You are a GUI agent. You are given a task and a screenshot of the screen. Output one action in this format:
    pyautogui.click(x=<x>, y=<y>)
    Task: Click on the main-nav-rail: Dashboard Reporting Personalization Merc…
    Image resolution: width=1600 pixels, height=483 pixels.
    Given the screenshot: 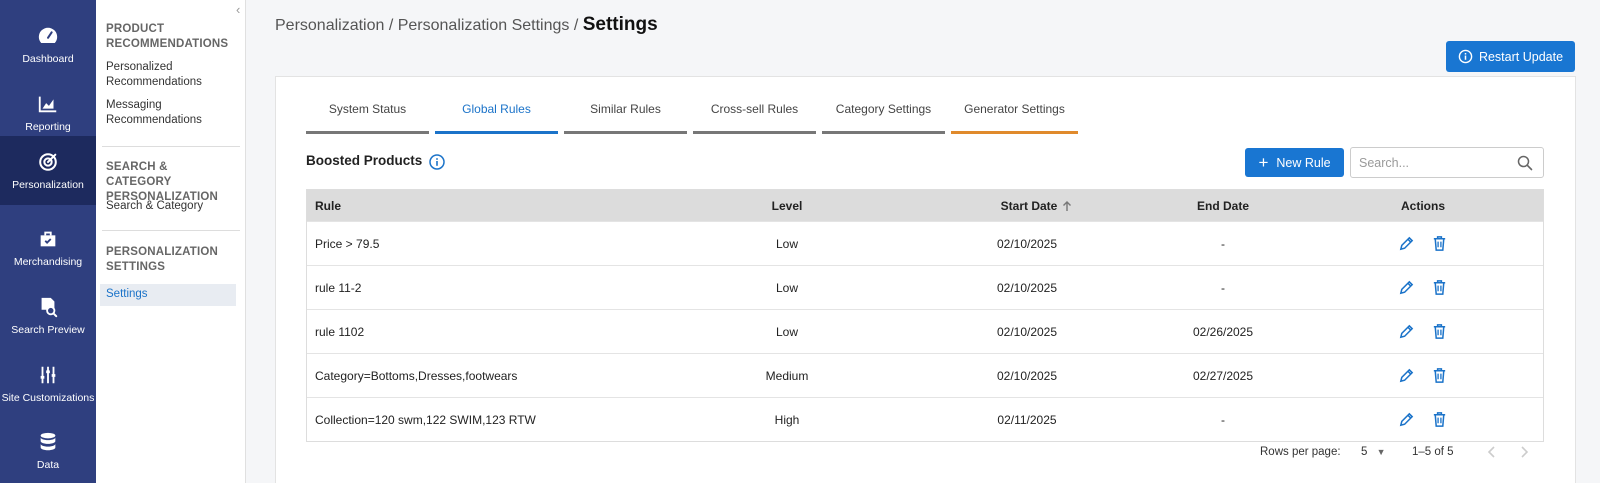 What is the action you would take?
    pyautogui.click(x=48, y=241)
    